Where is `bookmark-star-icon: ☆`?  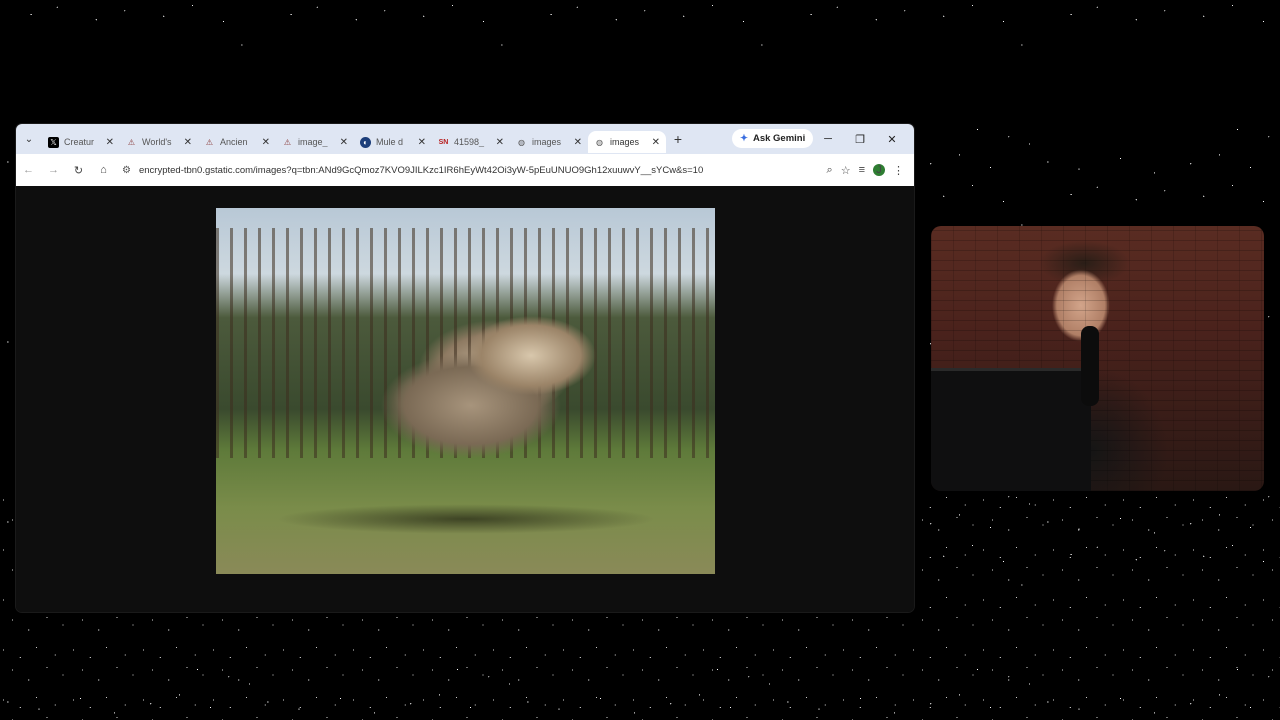 bookmark-star-icon: ☆ is located at coordinates (846, 170).